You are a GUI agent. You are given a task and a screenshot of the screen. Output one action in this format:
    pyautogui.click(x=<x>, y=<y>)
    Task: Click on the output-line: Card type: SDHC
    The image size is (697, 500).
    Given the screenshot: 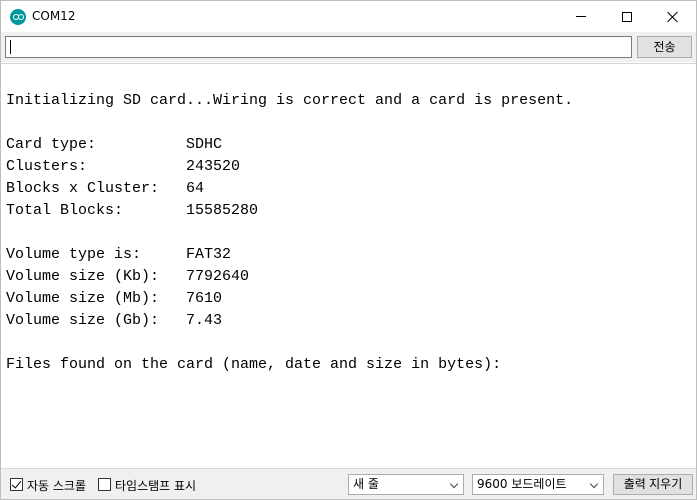 What is the action you would take?
    pyautogui.click(x=114, y=144)
    